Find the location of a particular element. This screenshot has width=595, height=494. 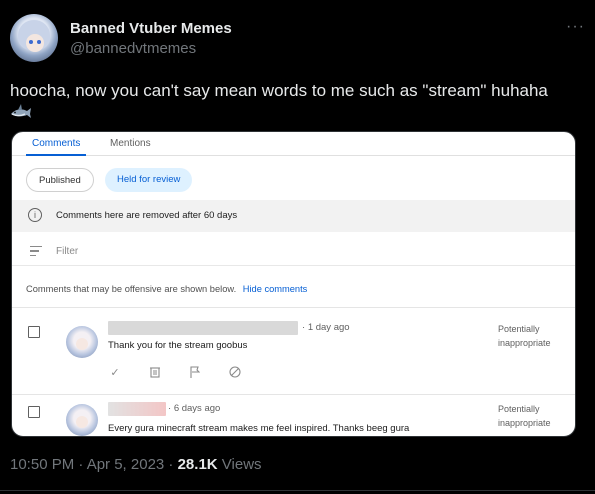

info-text: Comments here are removed after 60 days is located at coordinates (147, 215).